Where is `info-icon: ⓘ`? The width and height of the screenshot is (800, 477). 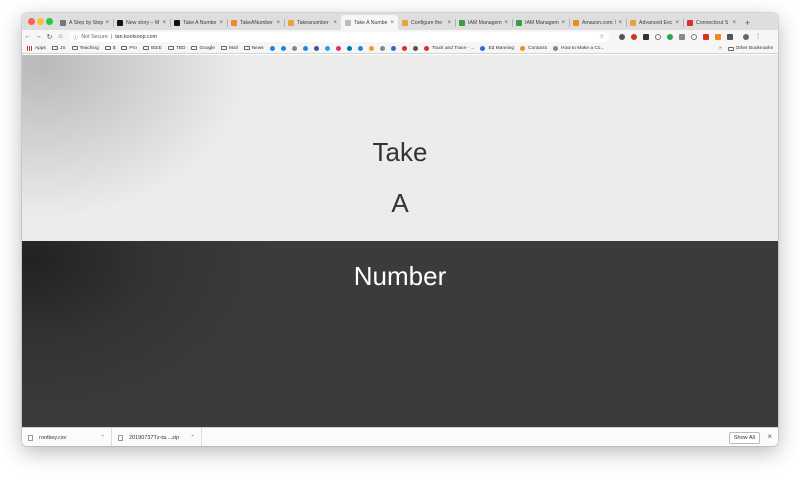
info-icon: ⓘ is located at coordinates (75, 37).